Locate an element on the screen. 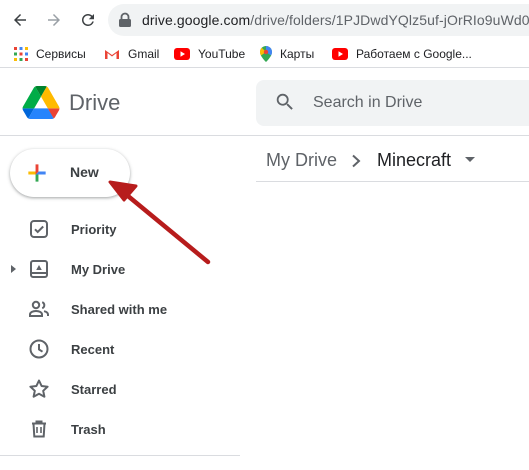 The width and height of the screenshot is (529, 470). sidebar-item-starred: Starred is located at coordinates (120, 389).